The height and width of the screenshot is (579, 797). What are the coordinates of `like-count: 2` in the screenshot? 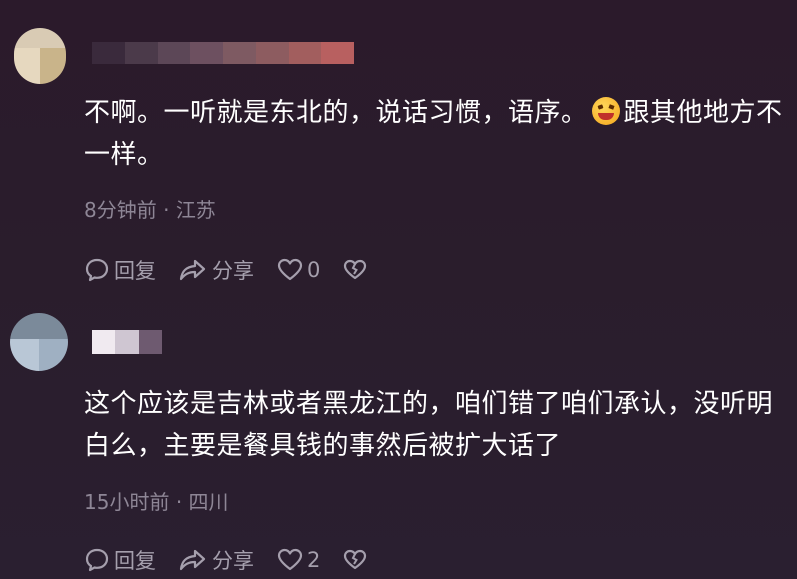 It's located at (314, 560).